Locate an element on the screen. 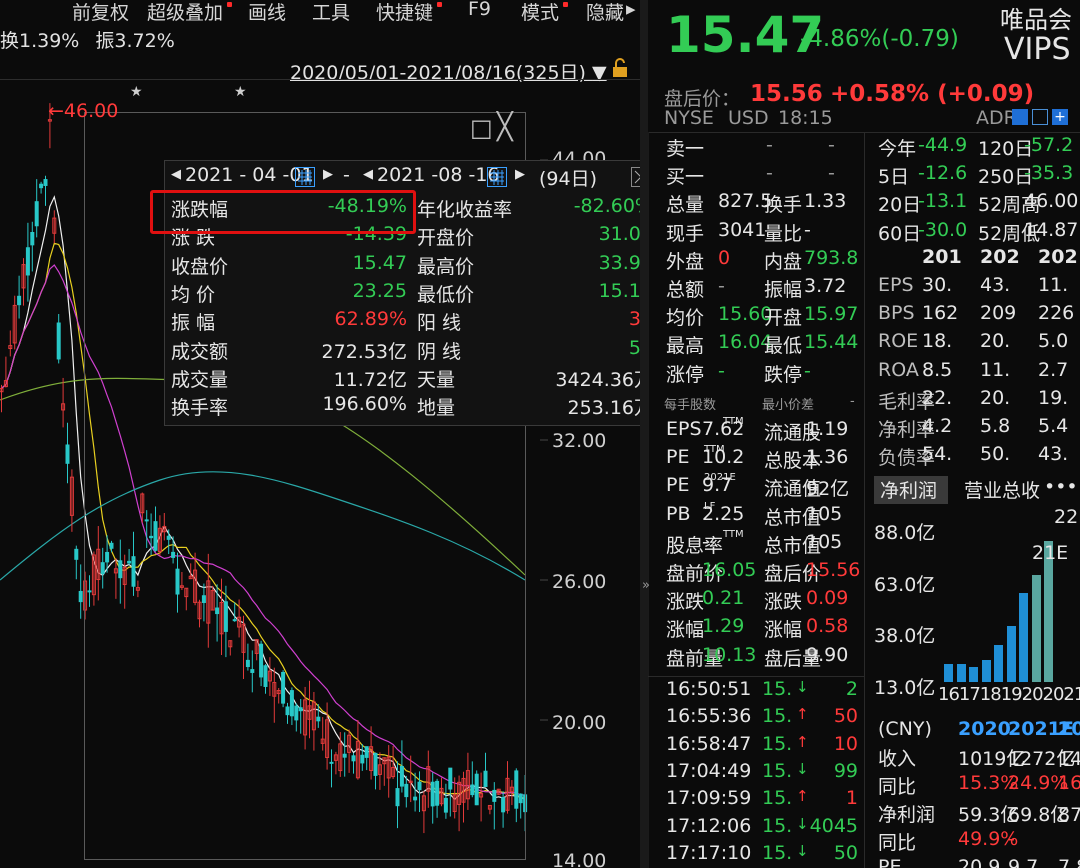 The image size is (1080, 868). bar-y-tick: 38.0亿 is located at coordinates (905, 636).